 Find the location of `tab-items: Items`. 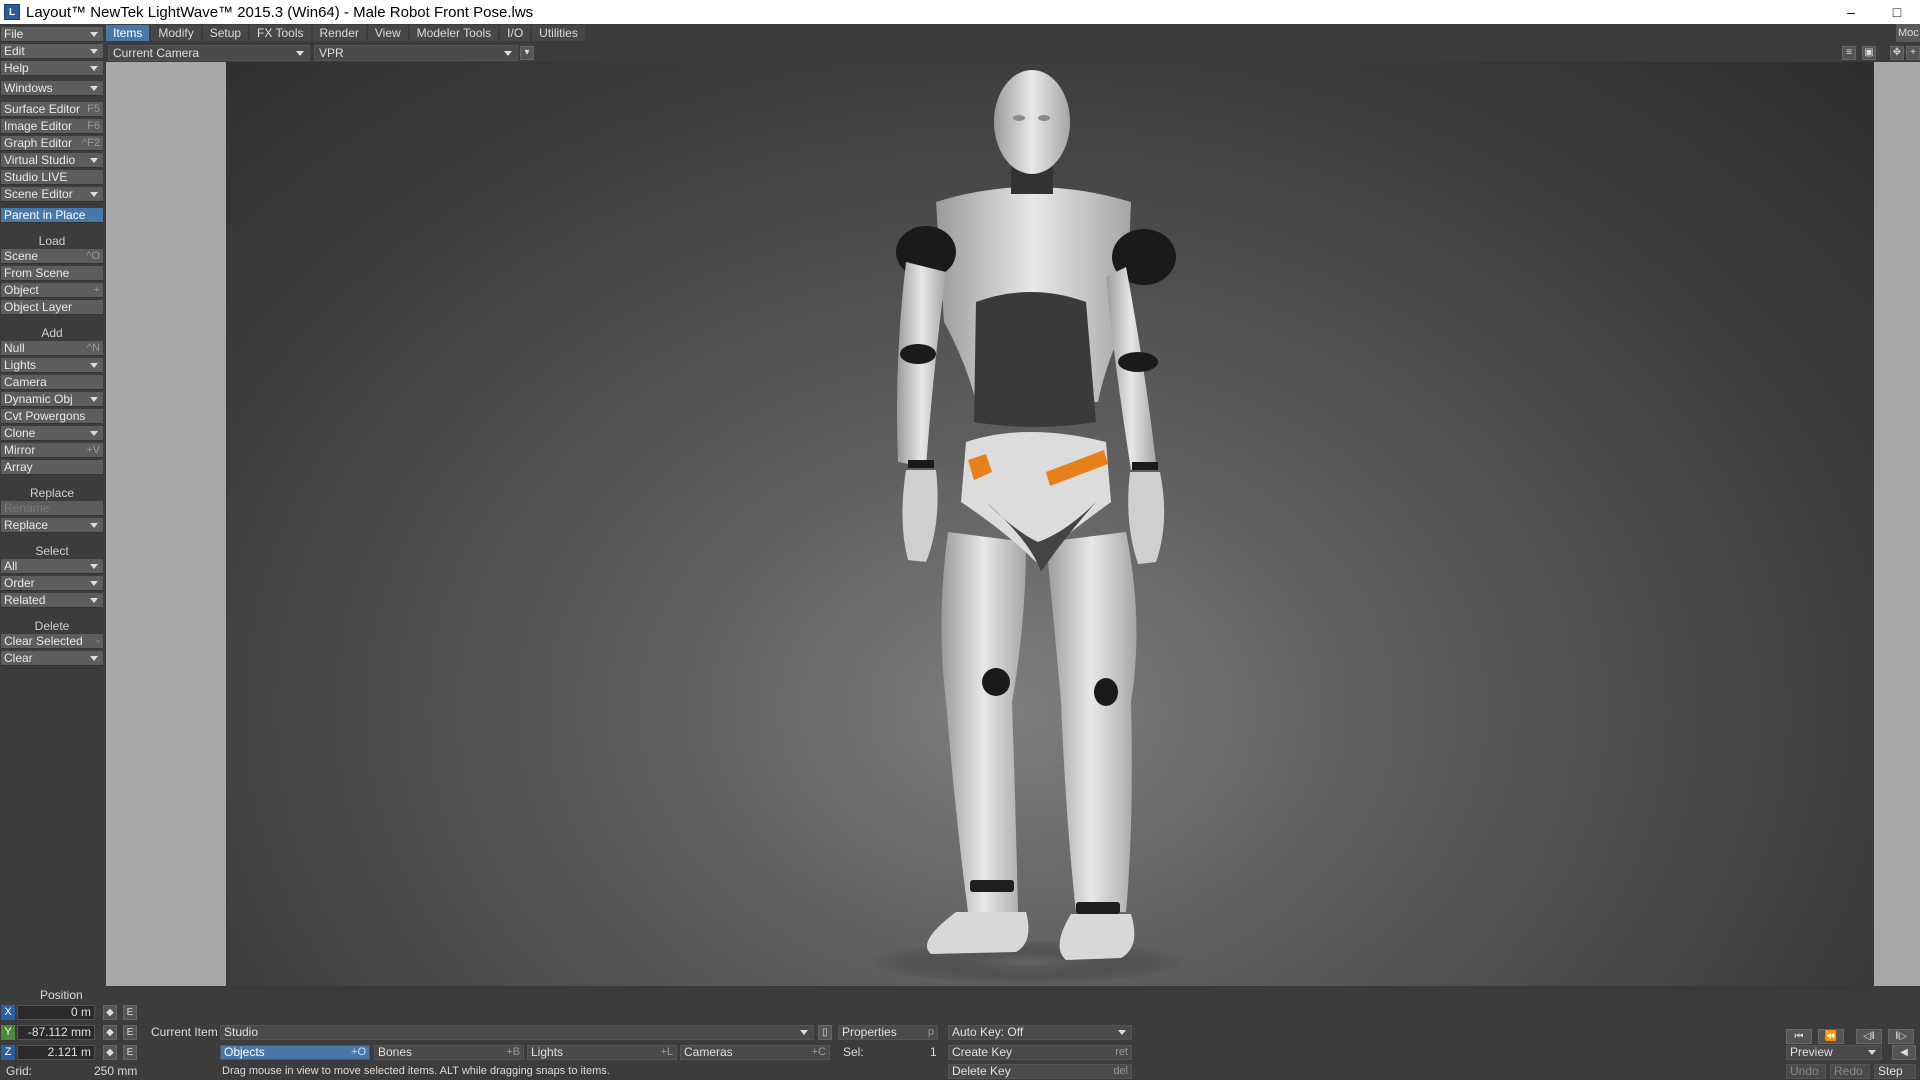

tab-items: Items is located at coordinates (128, 33).